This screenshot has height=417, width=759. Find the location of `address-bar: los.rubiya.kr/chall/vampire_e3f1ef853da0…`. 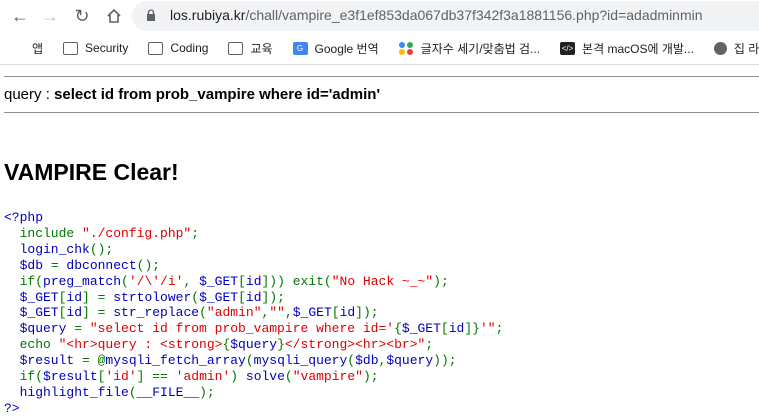

address-bar: los.rubiya.kr/chall/vampire_e3f1ef853da0… is located at coordinates (445, 16).